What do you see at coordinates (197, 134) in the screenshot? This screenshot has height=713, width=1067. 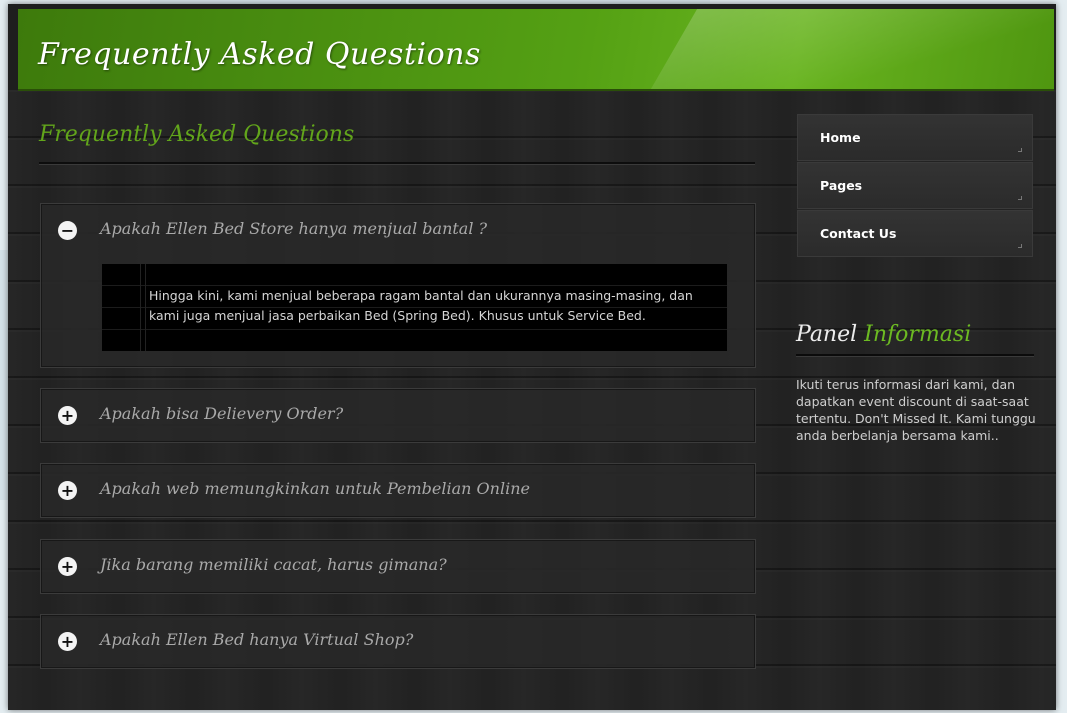 I see `page-title: Frequently Asked Questions` at bounding box center [197, 134].